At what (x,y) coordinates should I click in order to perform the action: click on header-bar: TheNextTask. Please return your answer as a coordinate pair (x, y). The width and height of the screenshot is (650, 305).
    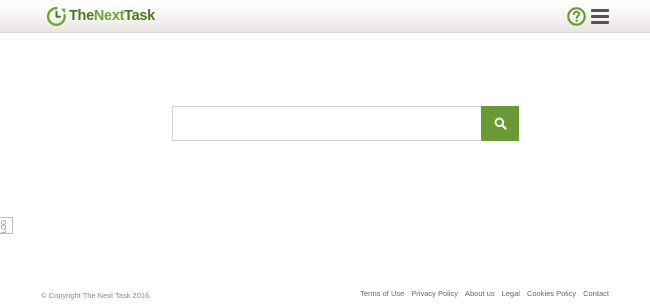
    Looking at the image, I should click on (325, 16).